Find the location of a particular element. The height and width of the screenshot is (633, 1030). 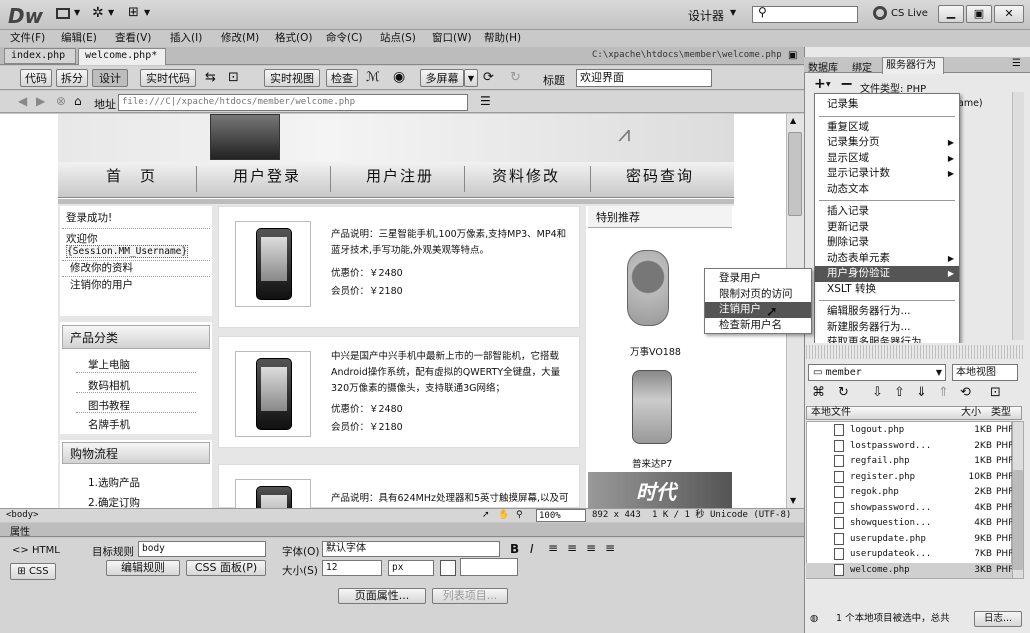

menu-format: 格式(O) is located at coordinates (293, 37).